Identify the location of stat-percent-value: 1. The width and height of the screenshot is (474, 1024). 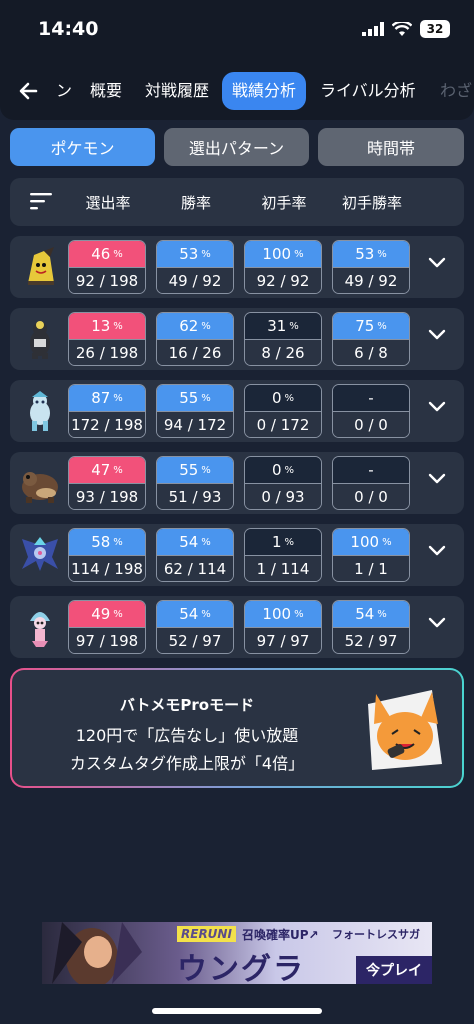
(276, 542).